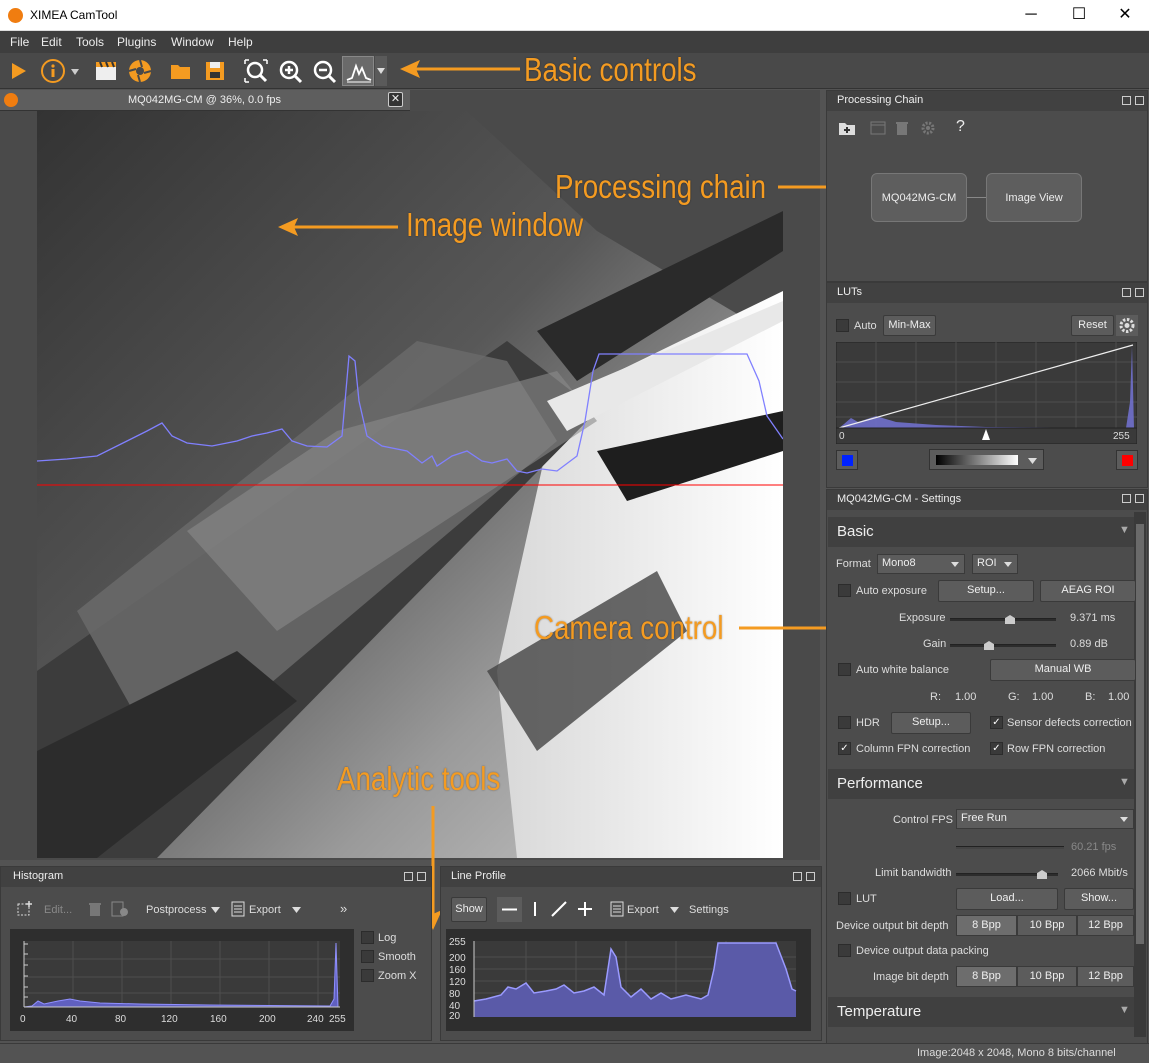 The width and height of the screenshot is (1149, 1063). What do you see at coordinates (986, 925) in the screenshot?
I see `bit-depth-8-button: 8 Bpp` at bounding box center [986, 925].